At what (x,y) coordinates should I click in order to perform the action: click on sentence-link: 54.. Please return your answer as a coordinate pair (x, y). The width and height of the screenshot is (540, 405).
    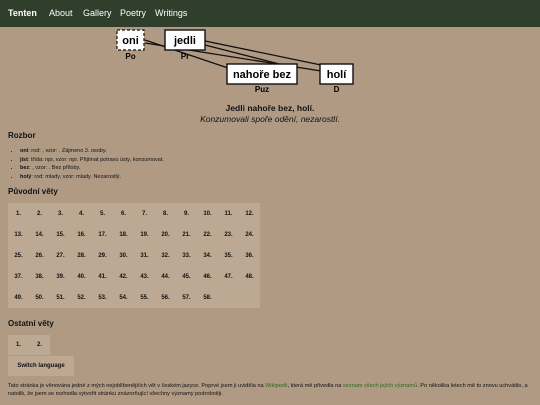
    Looking at the image, I should click on (123, 297).